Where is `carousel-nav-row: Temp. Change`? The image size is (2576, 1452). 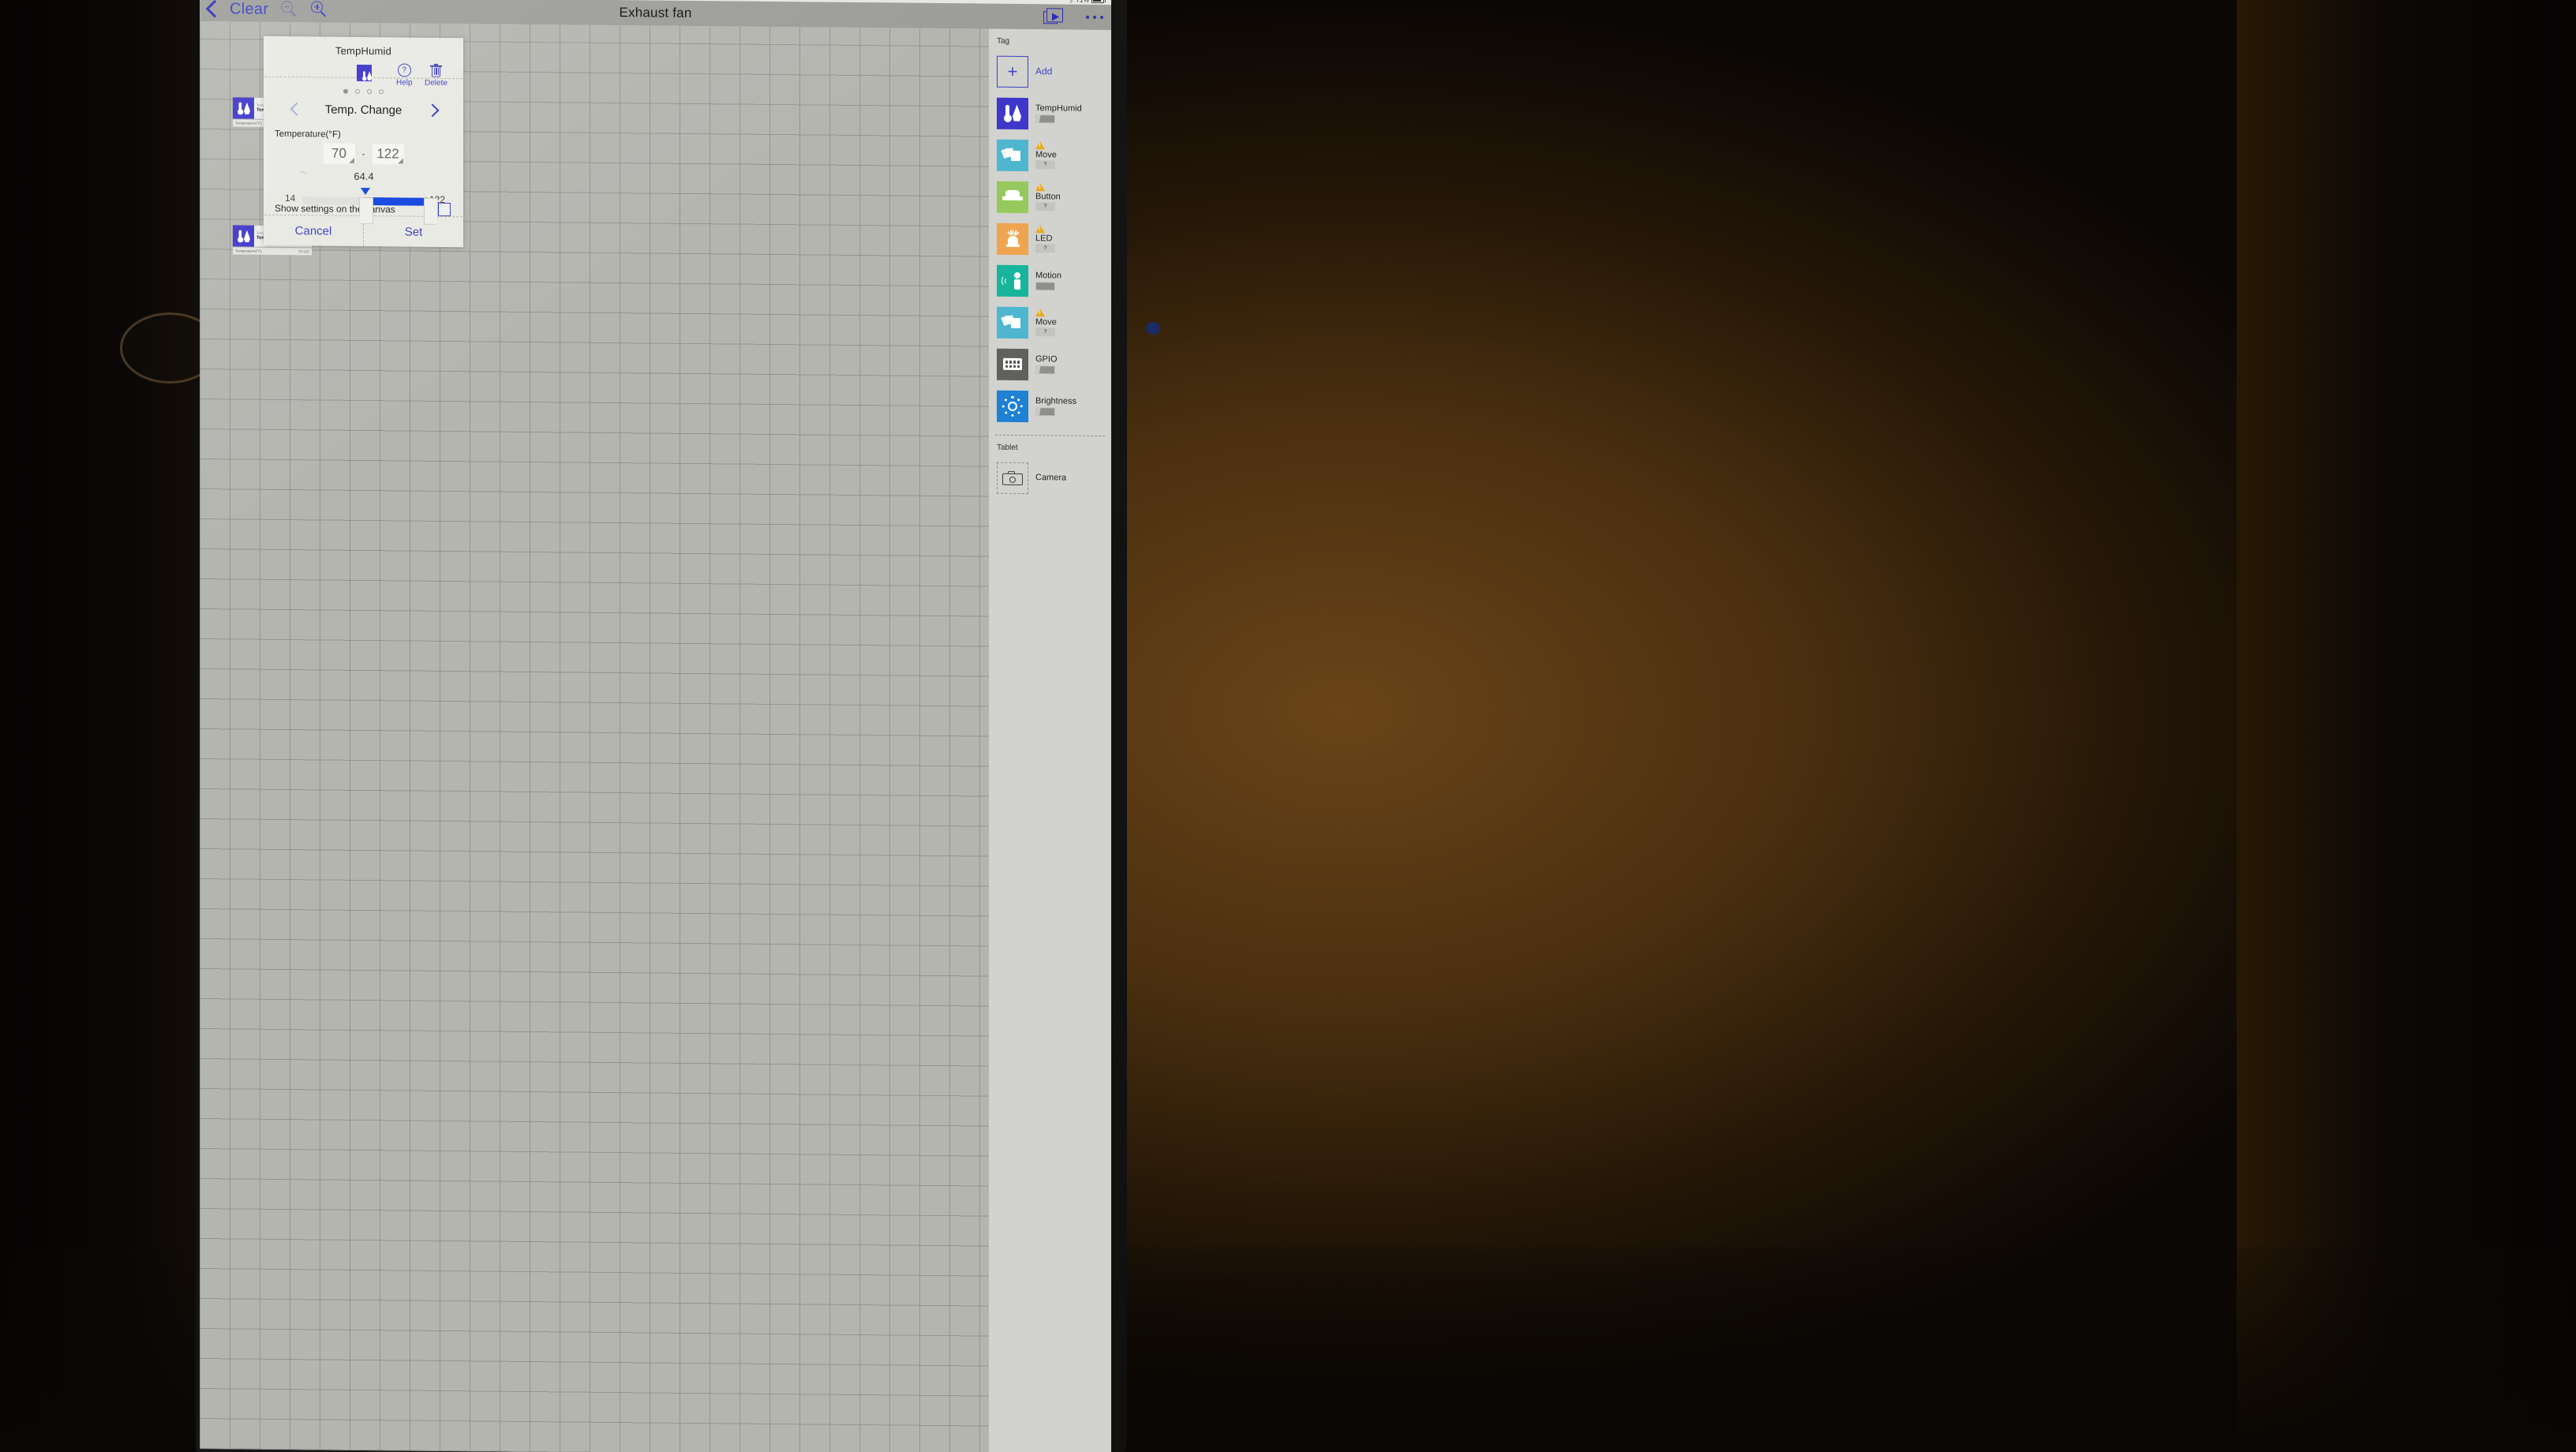 carousel-nav-row: Temp. Change is located at coordinates (363, 107).